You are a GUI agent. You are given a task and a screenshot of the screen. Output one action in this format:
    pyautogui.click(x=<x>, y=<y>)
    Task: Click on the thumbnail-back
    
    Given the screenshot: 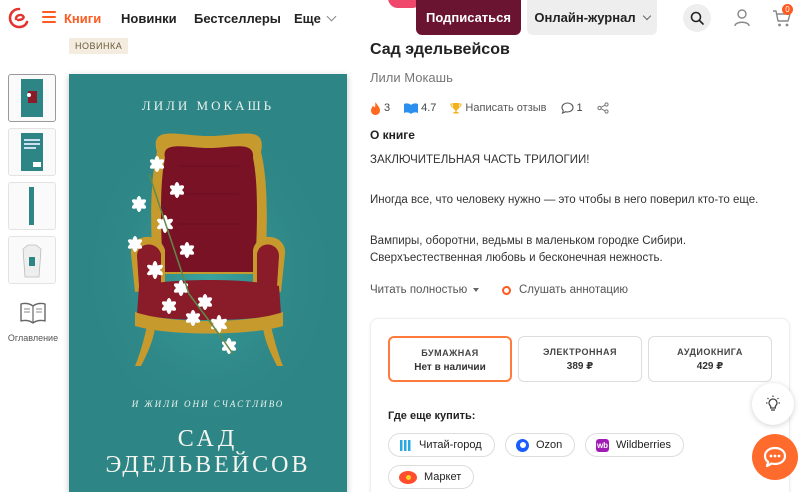 What is the action you would take?
    pyautogui.click(x=32, y=152)
    